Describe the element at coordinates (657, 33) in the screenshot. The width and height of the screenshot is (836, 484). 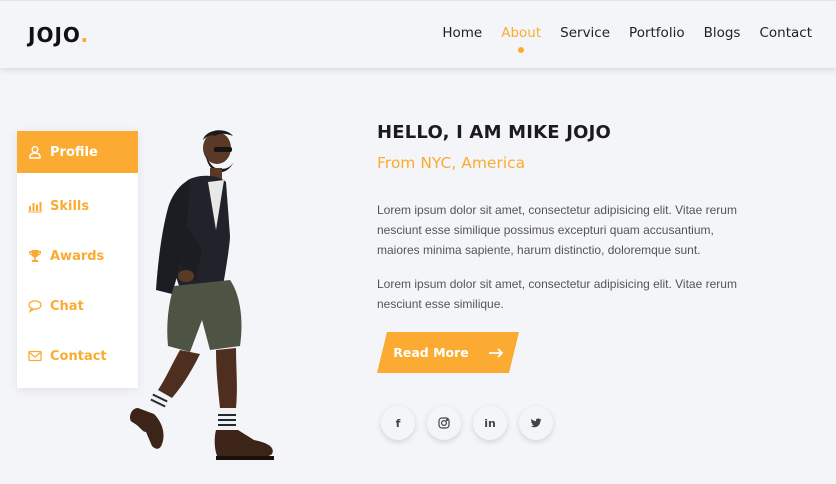
I see `nav-portfolio: Portfolio` at that location.